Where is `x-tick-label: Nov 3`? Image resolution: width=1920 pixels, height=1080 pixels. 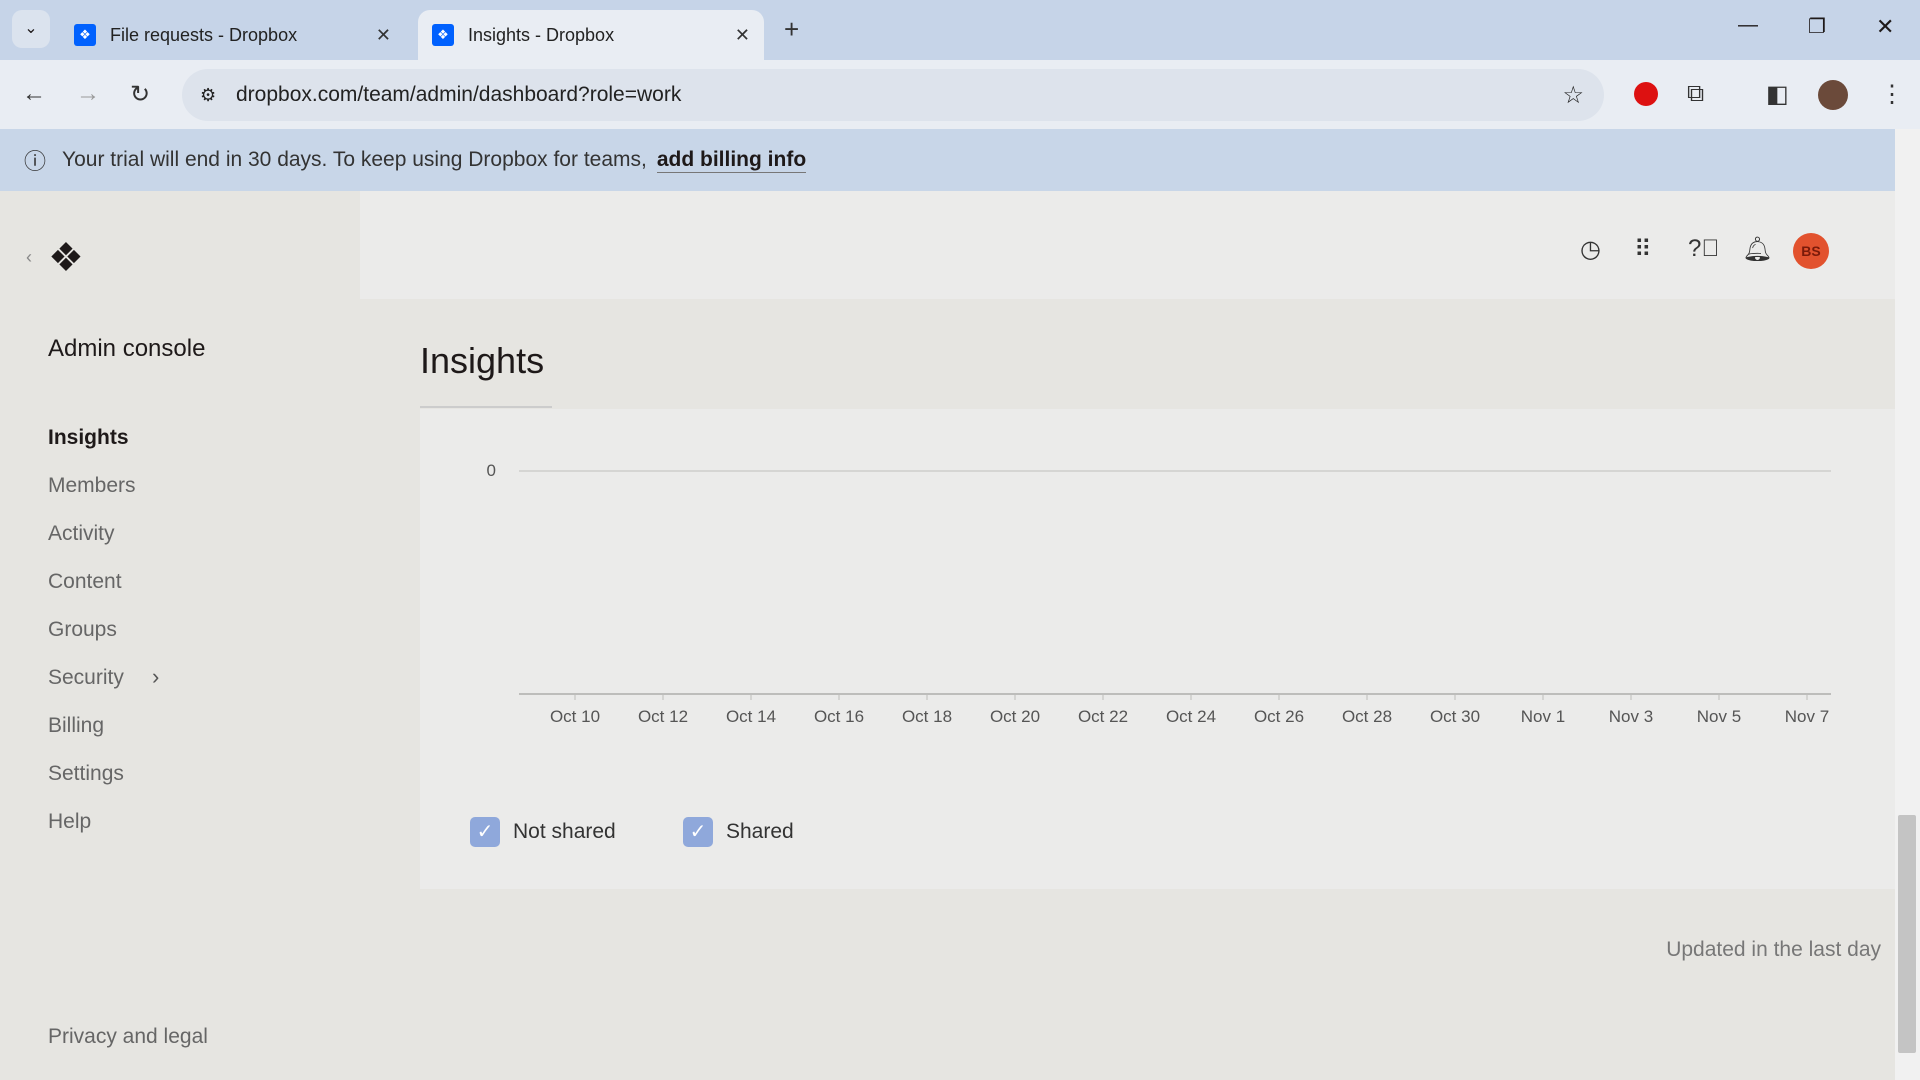
x-tick-label: Nov 3 is located at coordinates (1631, 716).